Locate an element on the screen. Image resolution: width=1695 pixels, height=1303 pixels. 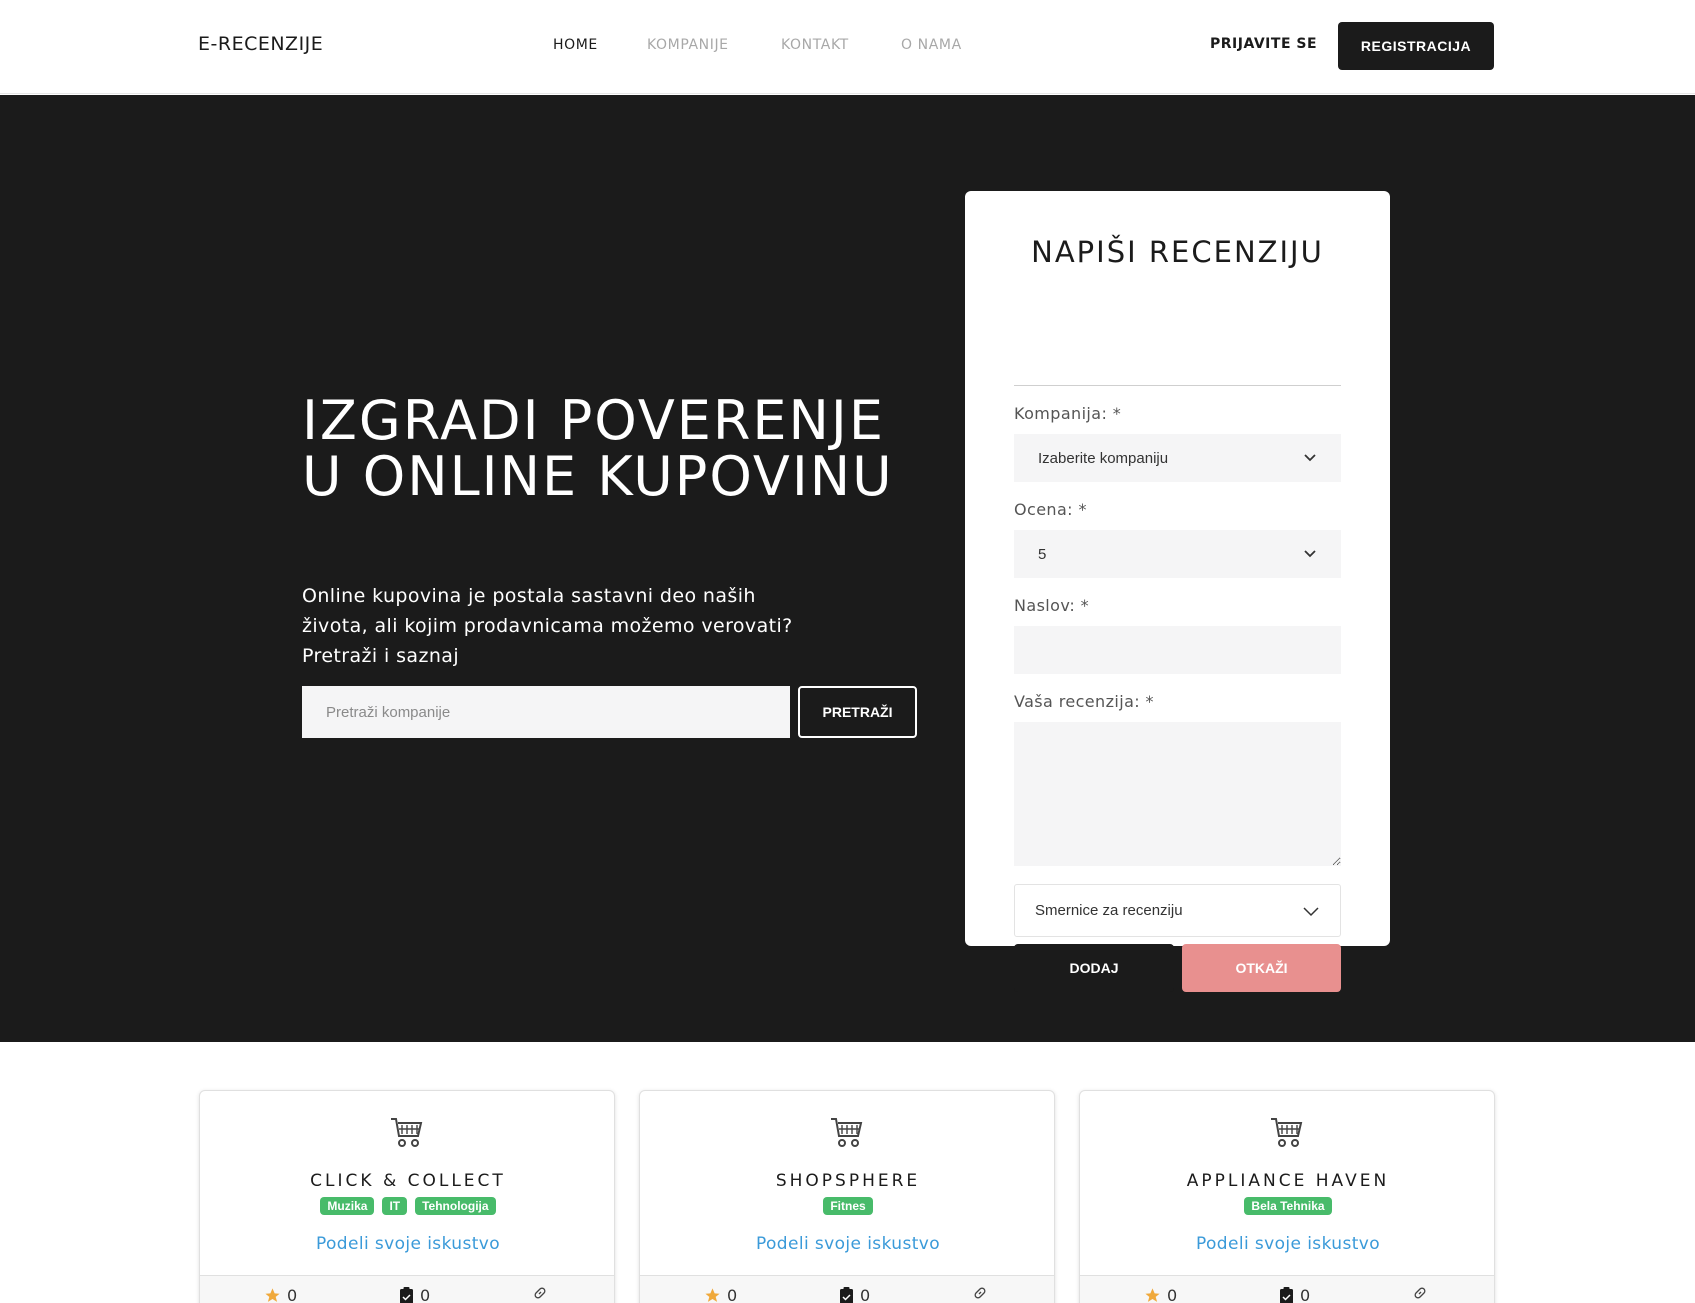
category-tag: Bela Tehnika is located at coordinates (1288, 1206).